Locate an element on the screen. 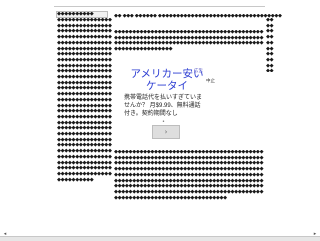  frame-top-border is located at coordinates (159, 6).